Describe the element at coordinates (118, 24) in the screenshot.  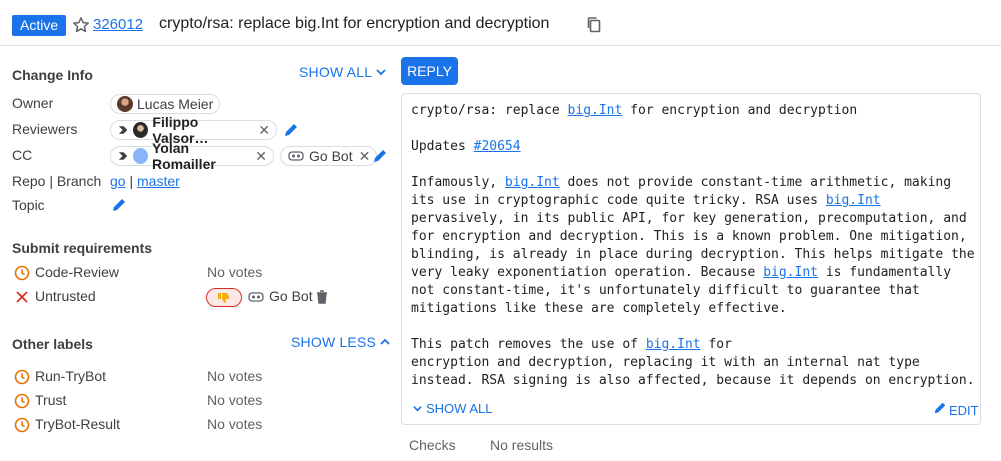
I see `change-number-link: 326012` at that location.